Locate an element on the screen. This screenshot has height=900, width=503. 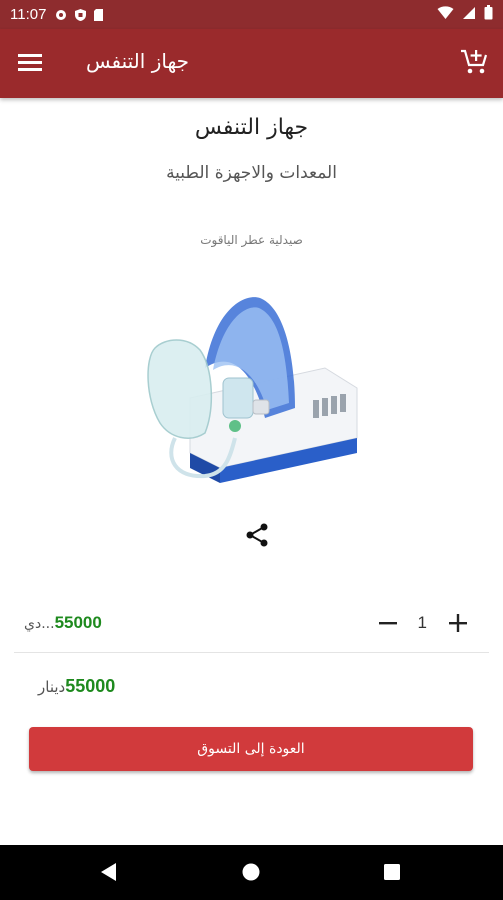
wifi-icon is located at coordinates (445, 12).